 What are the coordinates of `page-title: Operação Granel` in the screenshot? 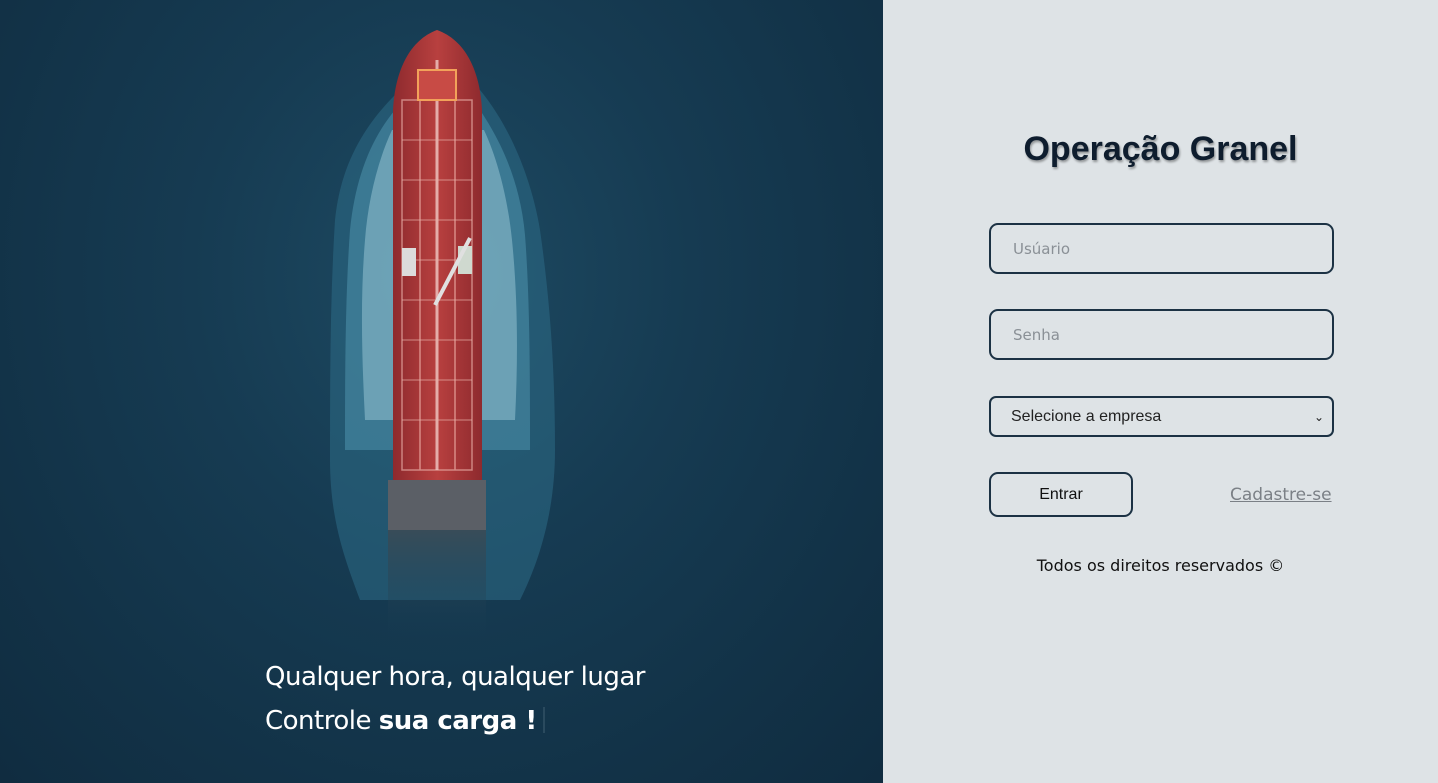 It's located at (1160, 149).